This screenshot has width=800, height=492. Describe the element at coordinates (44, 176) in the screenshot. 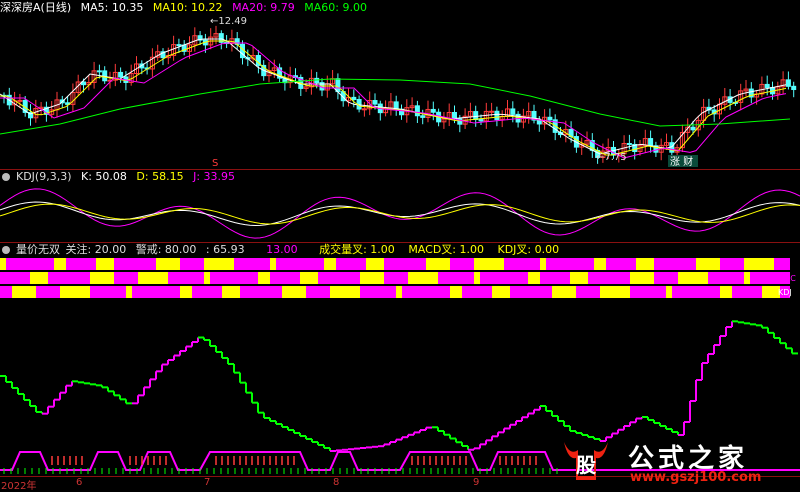

I see `kdj-title: KDJ(9,3,3)` at that location.